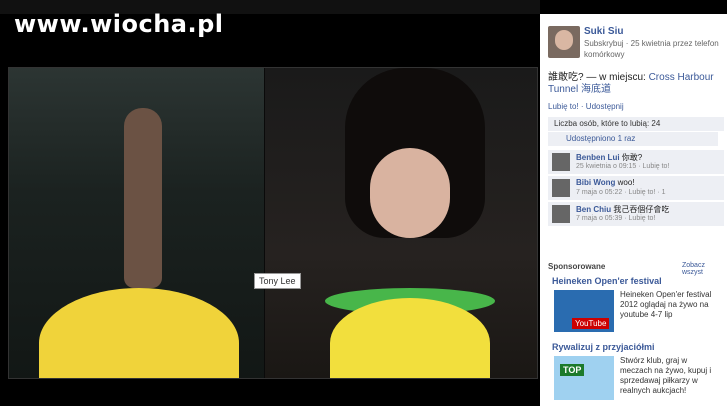  What do you see at coordinates (621, 192) in the screenshot?
I see `comment-meta: 7 maja o 05:22 · Lubię to! · 1` at bounding box center [621, 192].